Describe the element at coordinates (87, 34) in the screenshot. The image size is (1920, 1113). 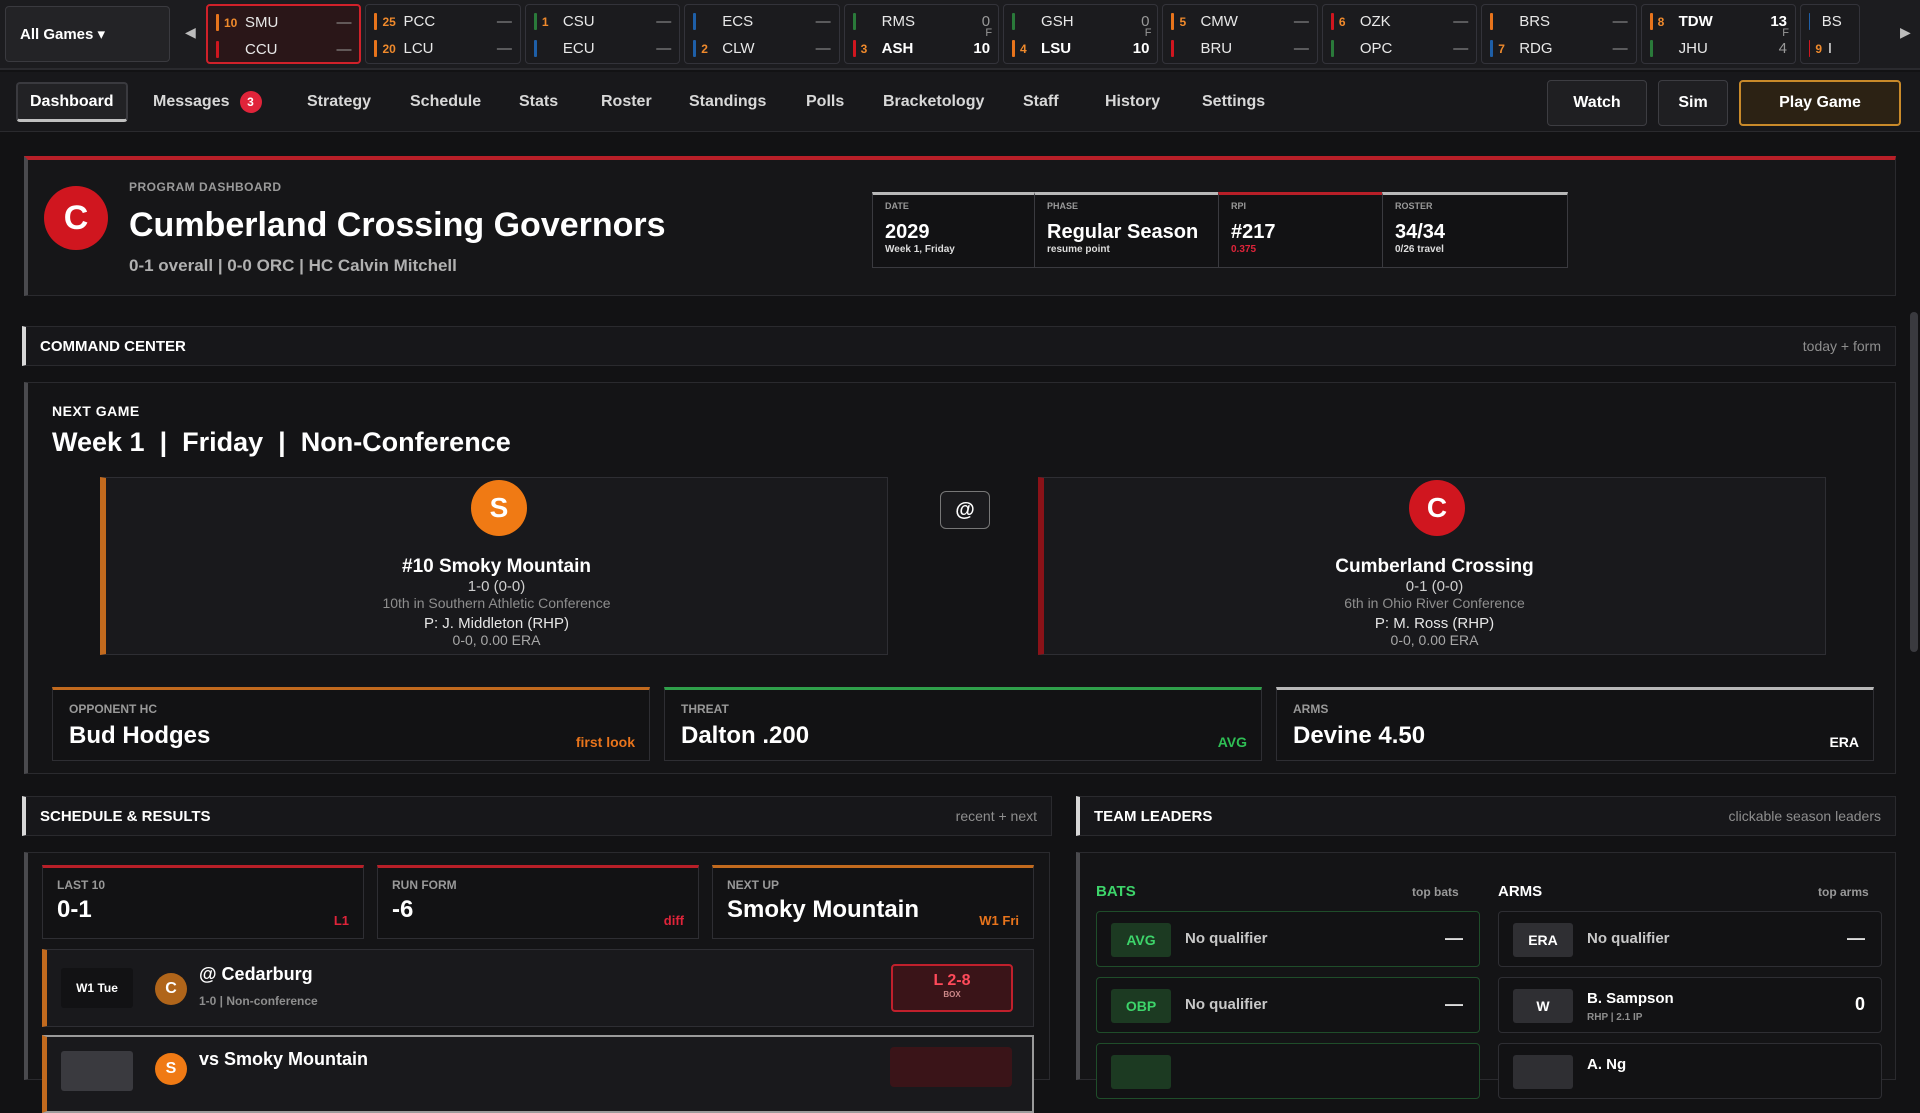
I see `all-games-filter: All Games ▾` at that location.